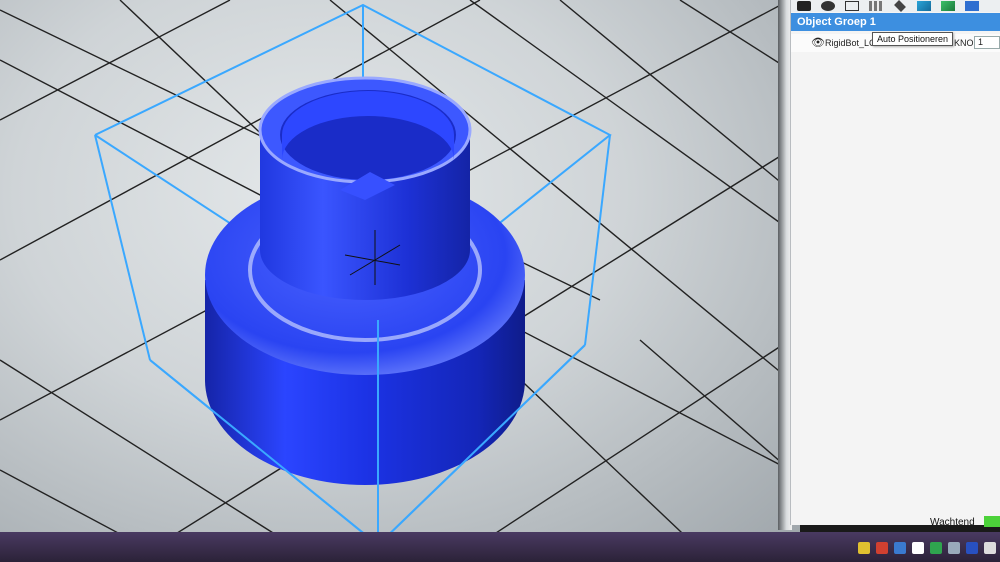 This screenshot has width=1000, height=562. I want to click on object-count-field: 1, so click(987, 42).